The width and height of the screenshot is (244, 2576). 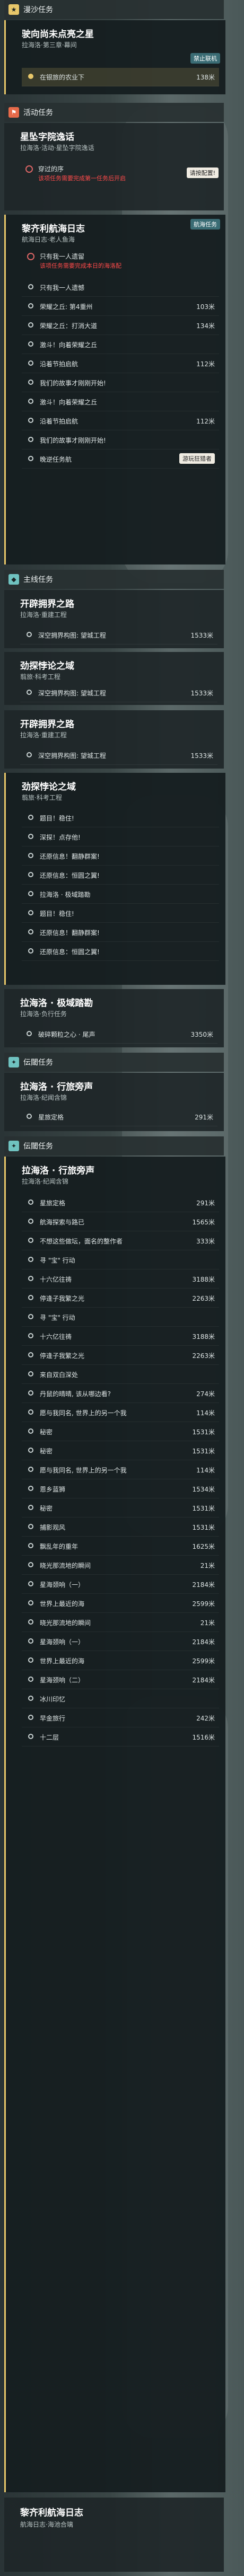 I want to click on section-header-activity: ⚑ 活动任务, so click(x=114, y=112).